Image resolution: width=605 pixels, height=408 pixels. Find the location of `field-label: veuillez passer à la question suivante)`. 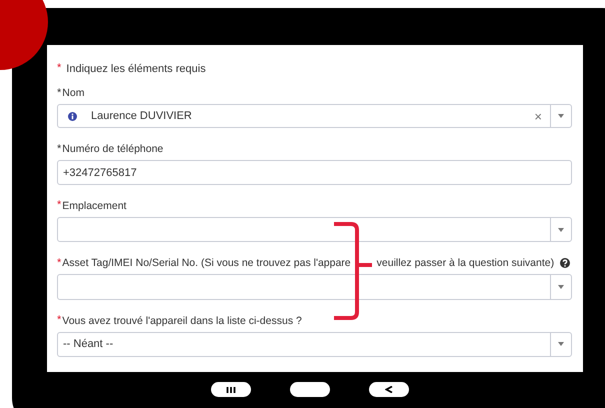

field-label: veuillez passer à la question suivante) is located at coordinates (465, 263).